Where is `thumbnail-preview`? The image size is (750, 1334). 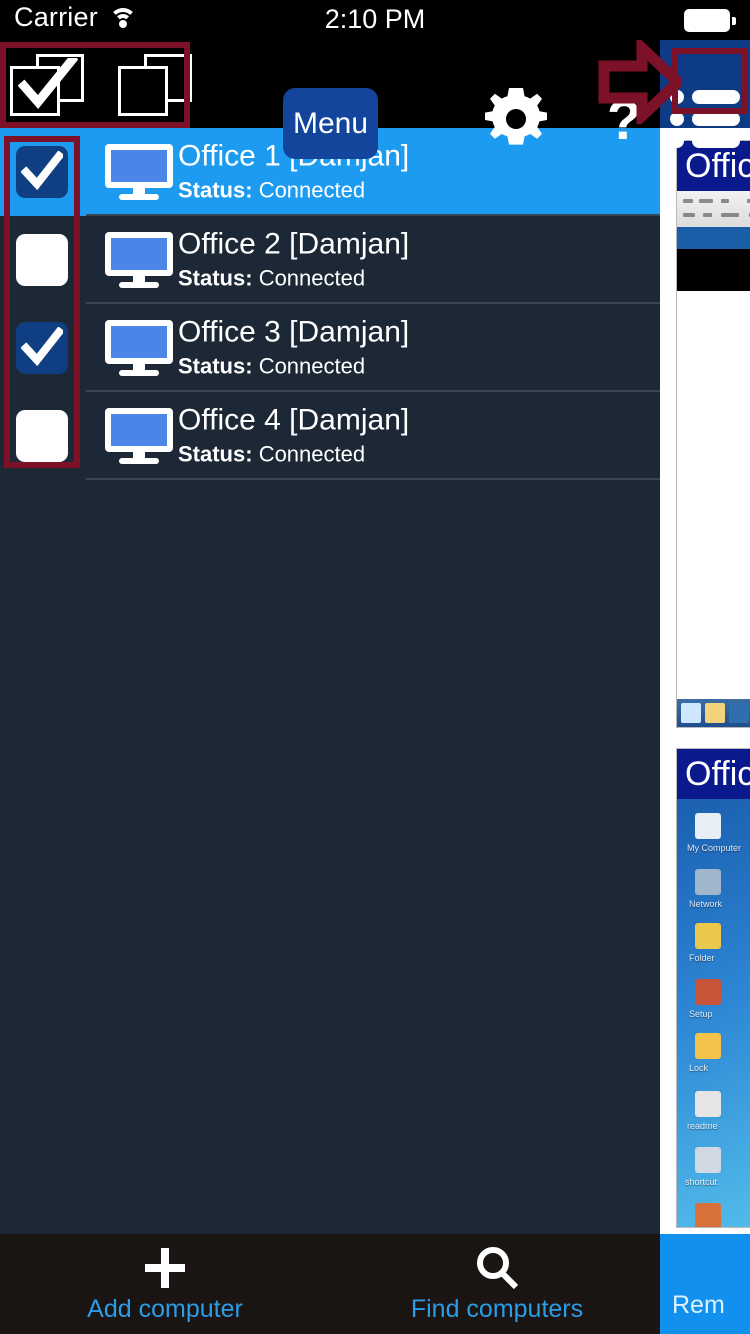
thumbnail-preview is located at coordinates (713, 459).